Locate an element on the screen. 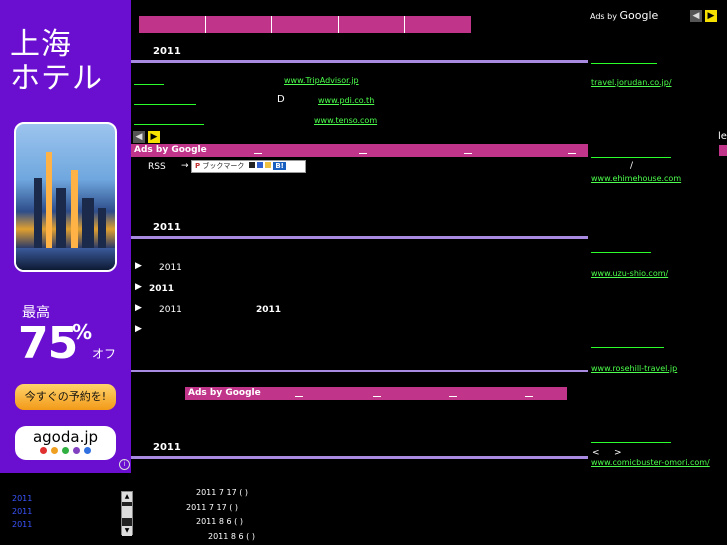 The height and width of the screenshot is (545, 727). bookmark-label: ブックマーク is located at coordinates (223, 166).